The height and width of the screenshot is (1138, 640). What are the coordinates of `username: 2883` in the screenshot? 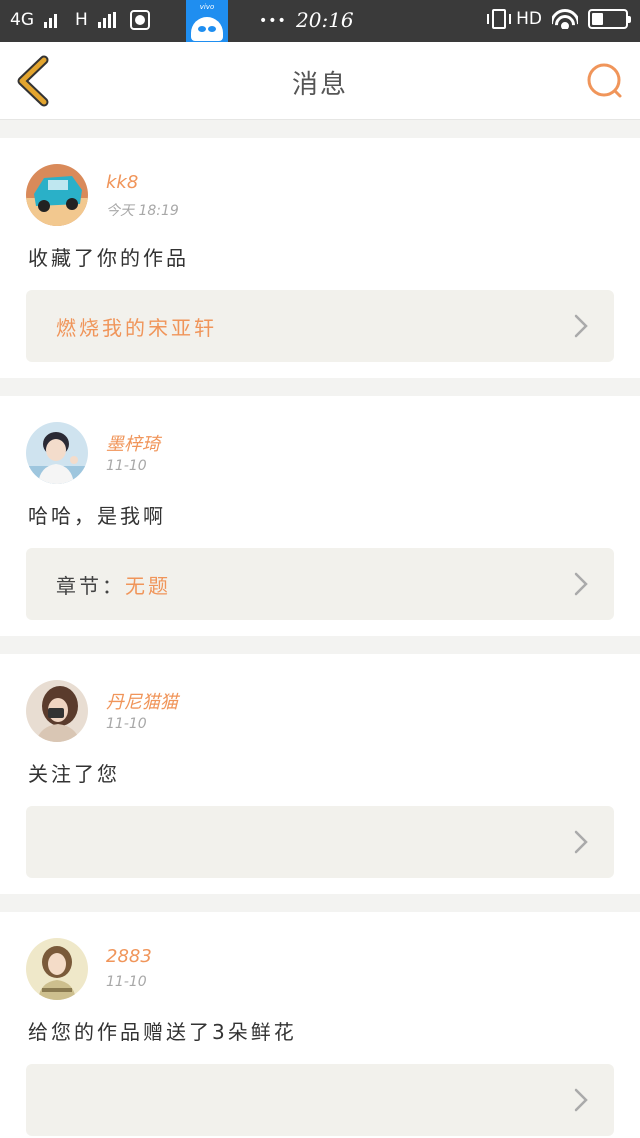 It's located at (129, 956).